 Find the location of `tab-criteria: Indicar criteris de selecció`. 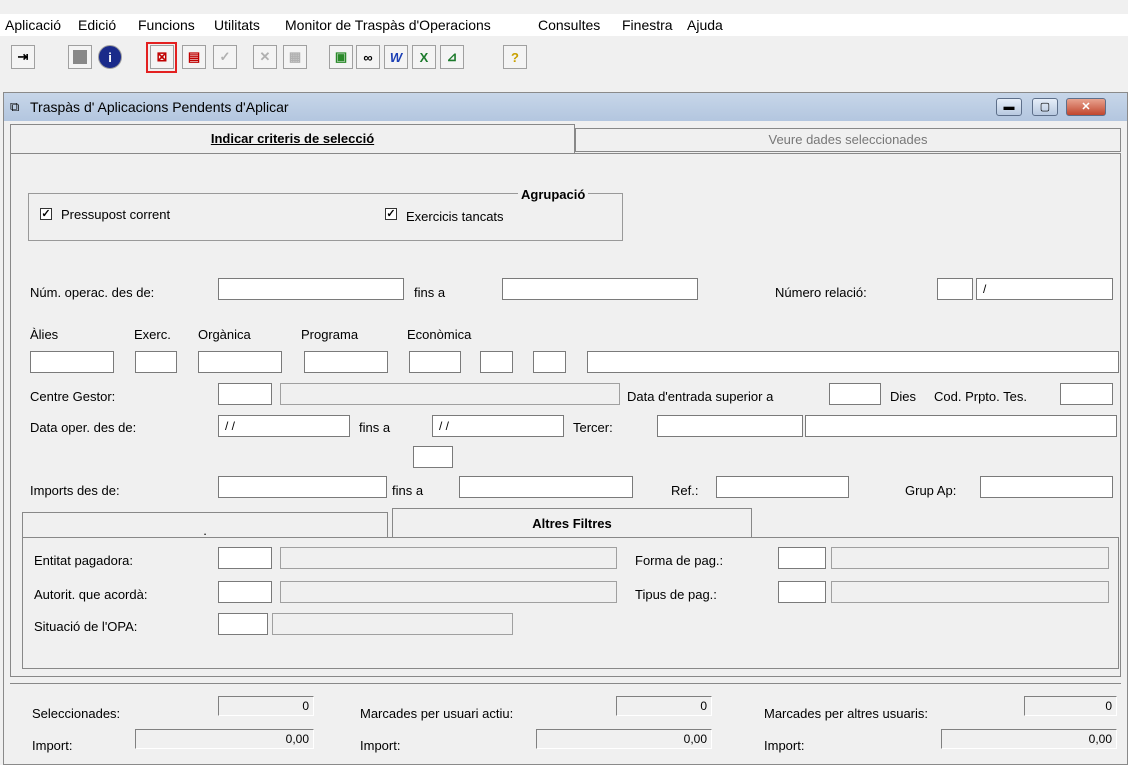

tab-criteria: Indicar criteris de selecció is located at coordinates (292, 139).